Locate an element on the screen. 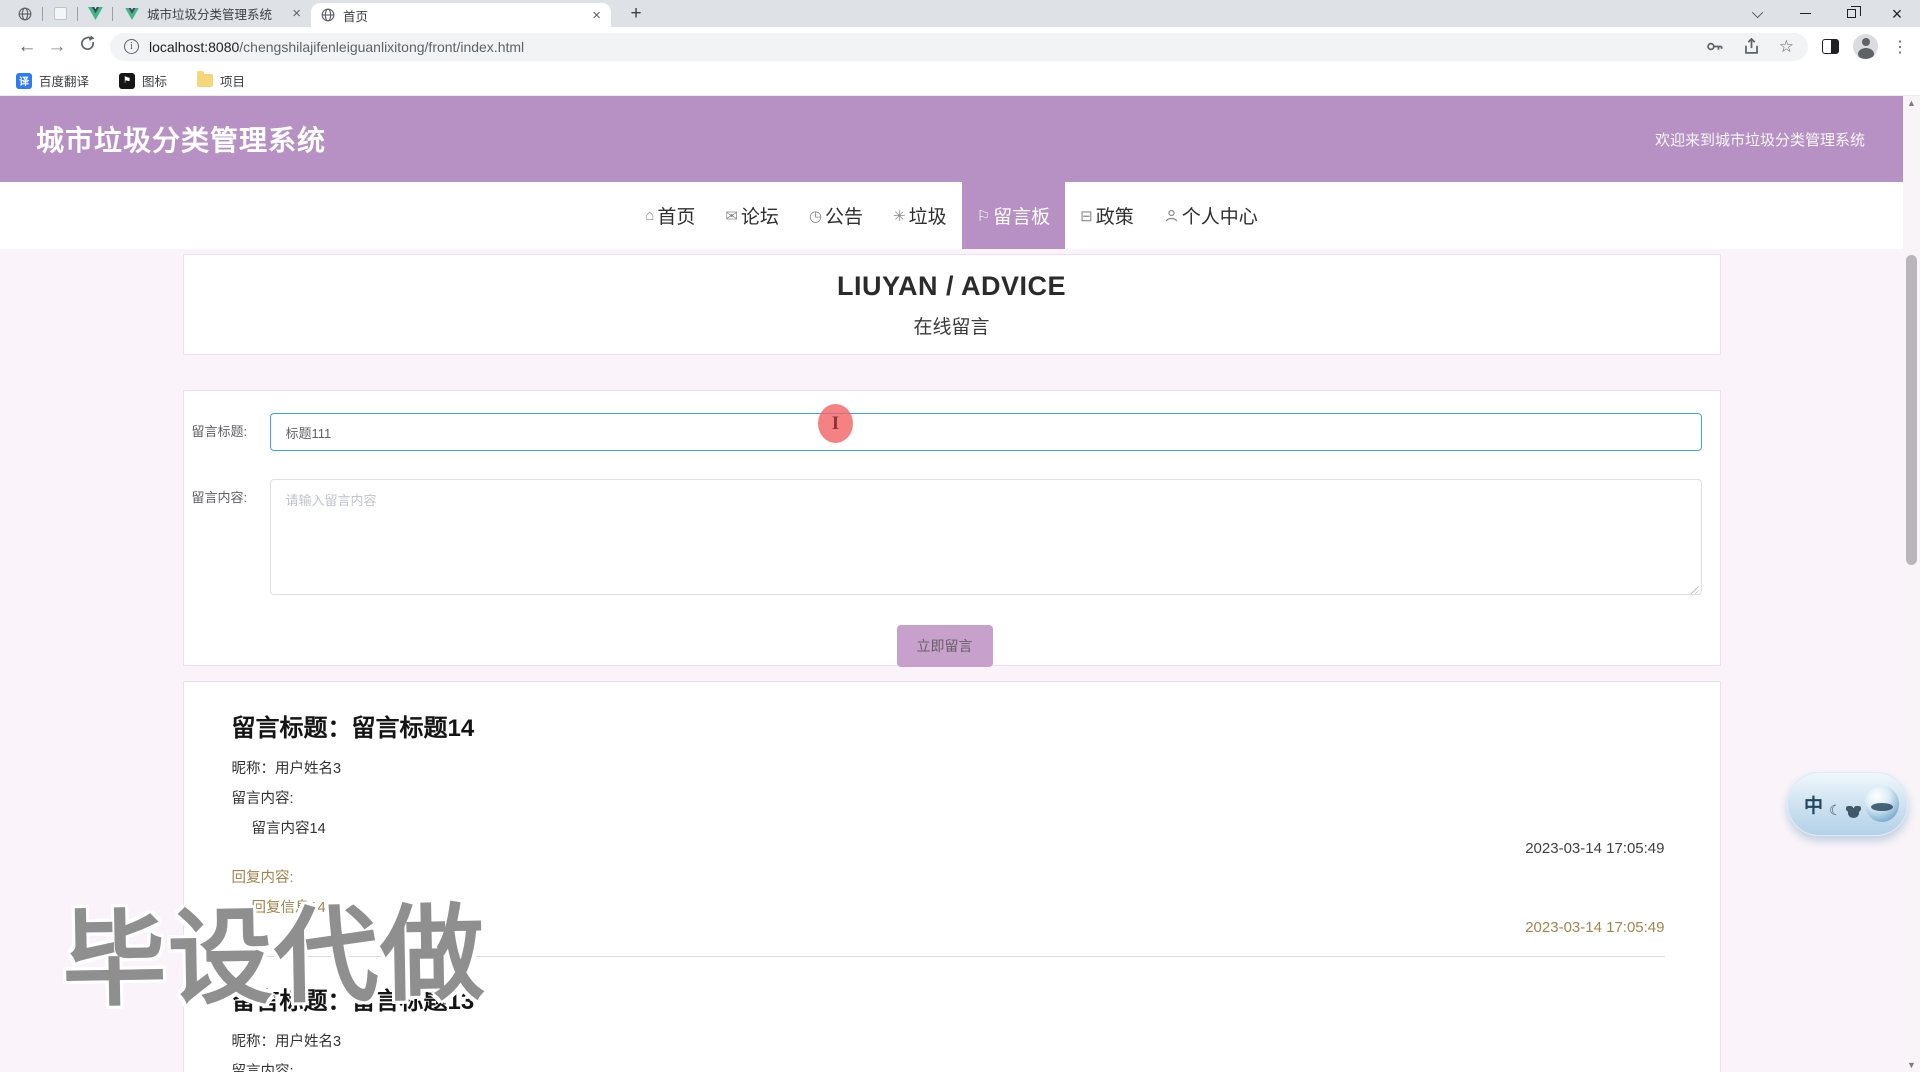 The height and width of the screenshot is (1072, 1920). reload-button is located at coordinates (87, 46).